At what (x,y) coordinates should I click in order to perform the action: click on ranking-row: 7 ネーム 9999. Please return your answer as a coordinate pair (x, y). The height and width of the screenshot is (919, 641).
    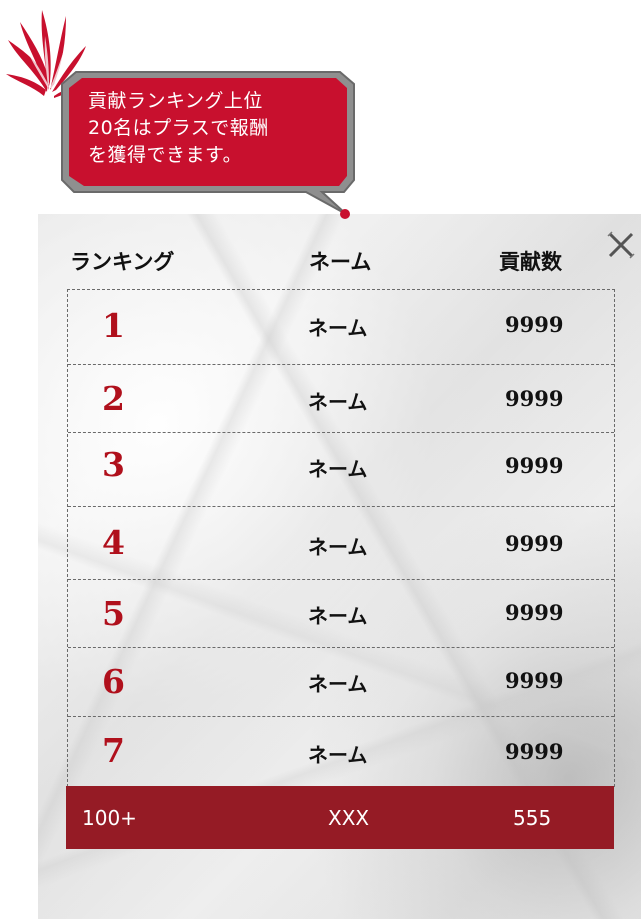
    Looking at the image, I should click on (341, 752).